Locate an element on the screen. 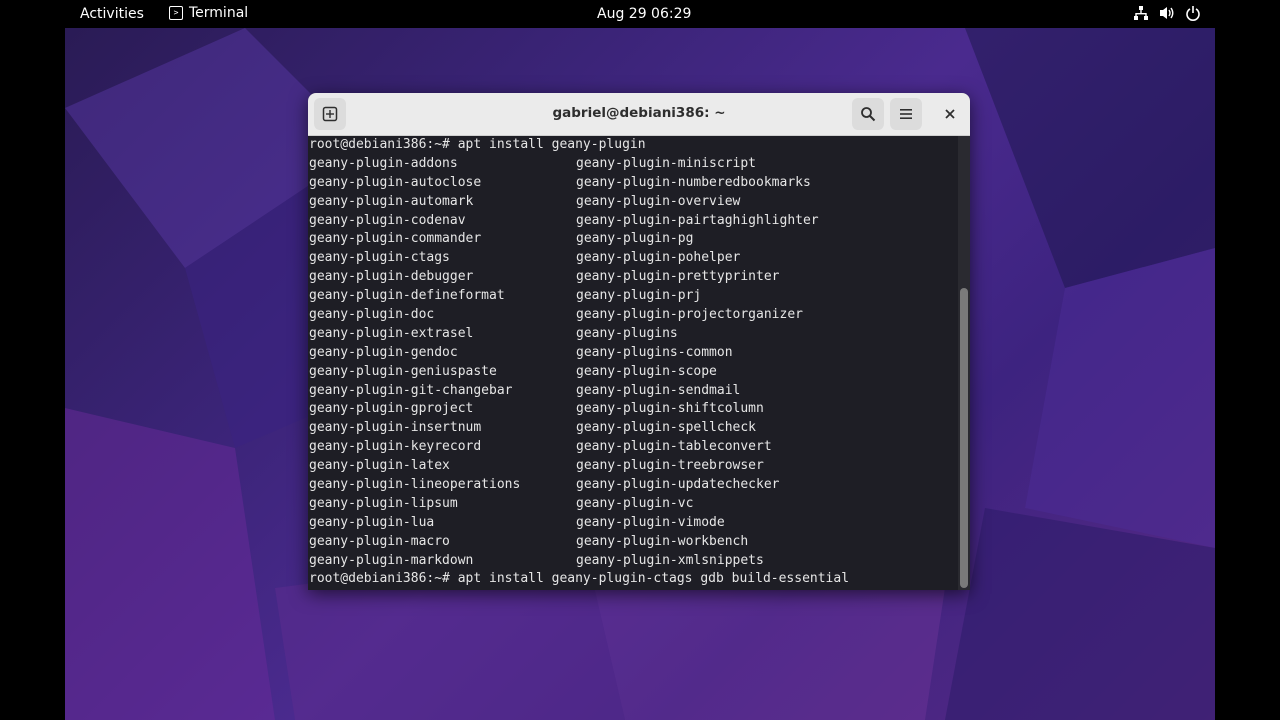 The height and width of the screenshot is (720, 1280). package-name: geany-plugin-commander is located at coordinates (395, 239).